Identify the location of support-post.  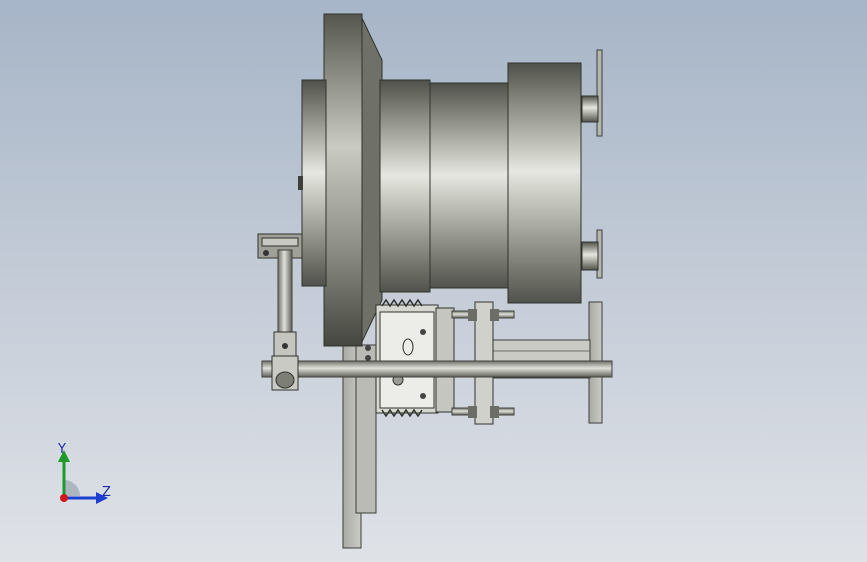
(280, 297).